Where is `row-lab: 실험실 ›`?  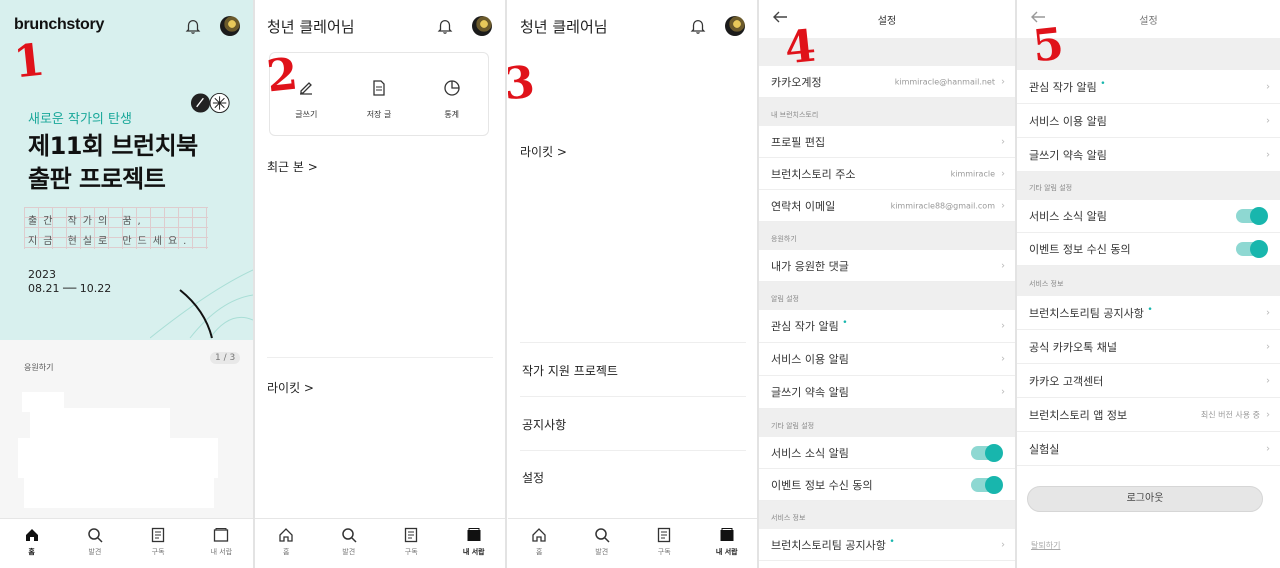 row-lab: 실험실 › is located at coordinates (1148, 449).